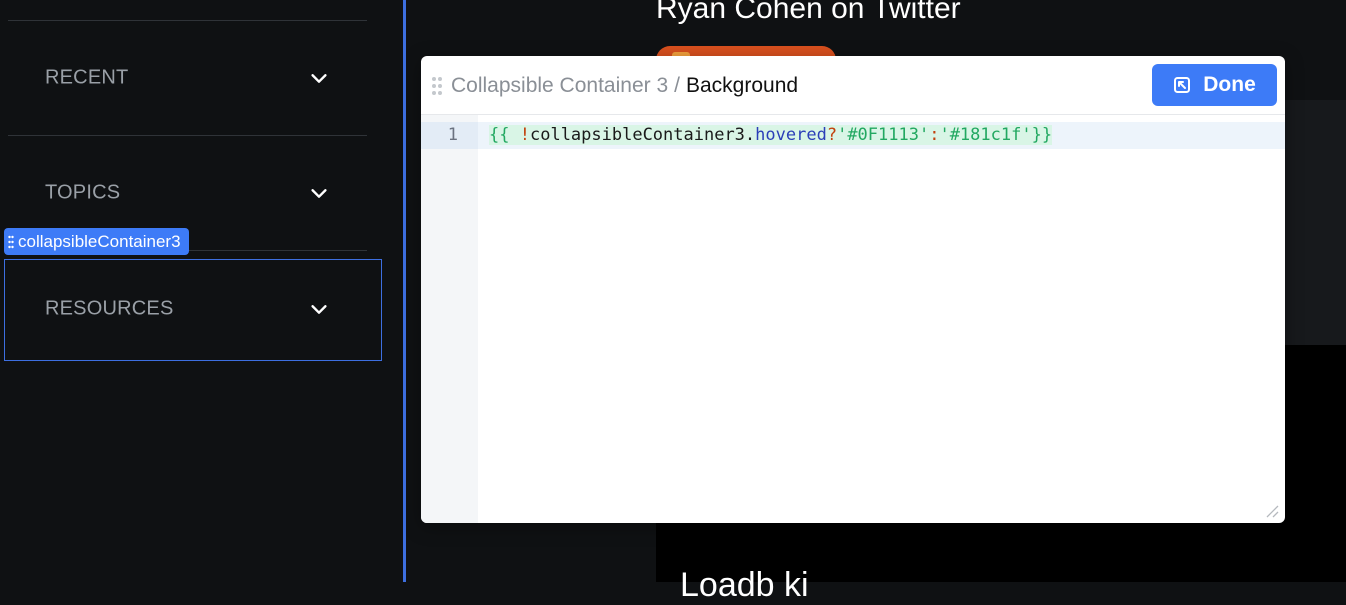  Describe the element at coordinates (187, 193) in the screenshot. I see `sidebar-item-topics: TOPICS` at that location.